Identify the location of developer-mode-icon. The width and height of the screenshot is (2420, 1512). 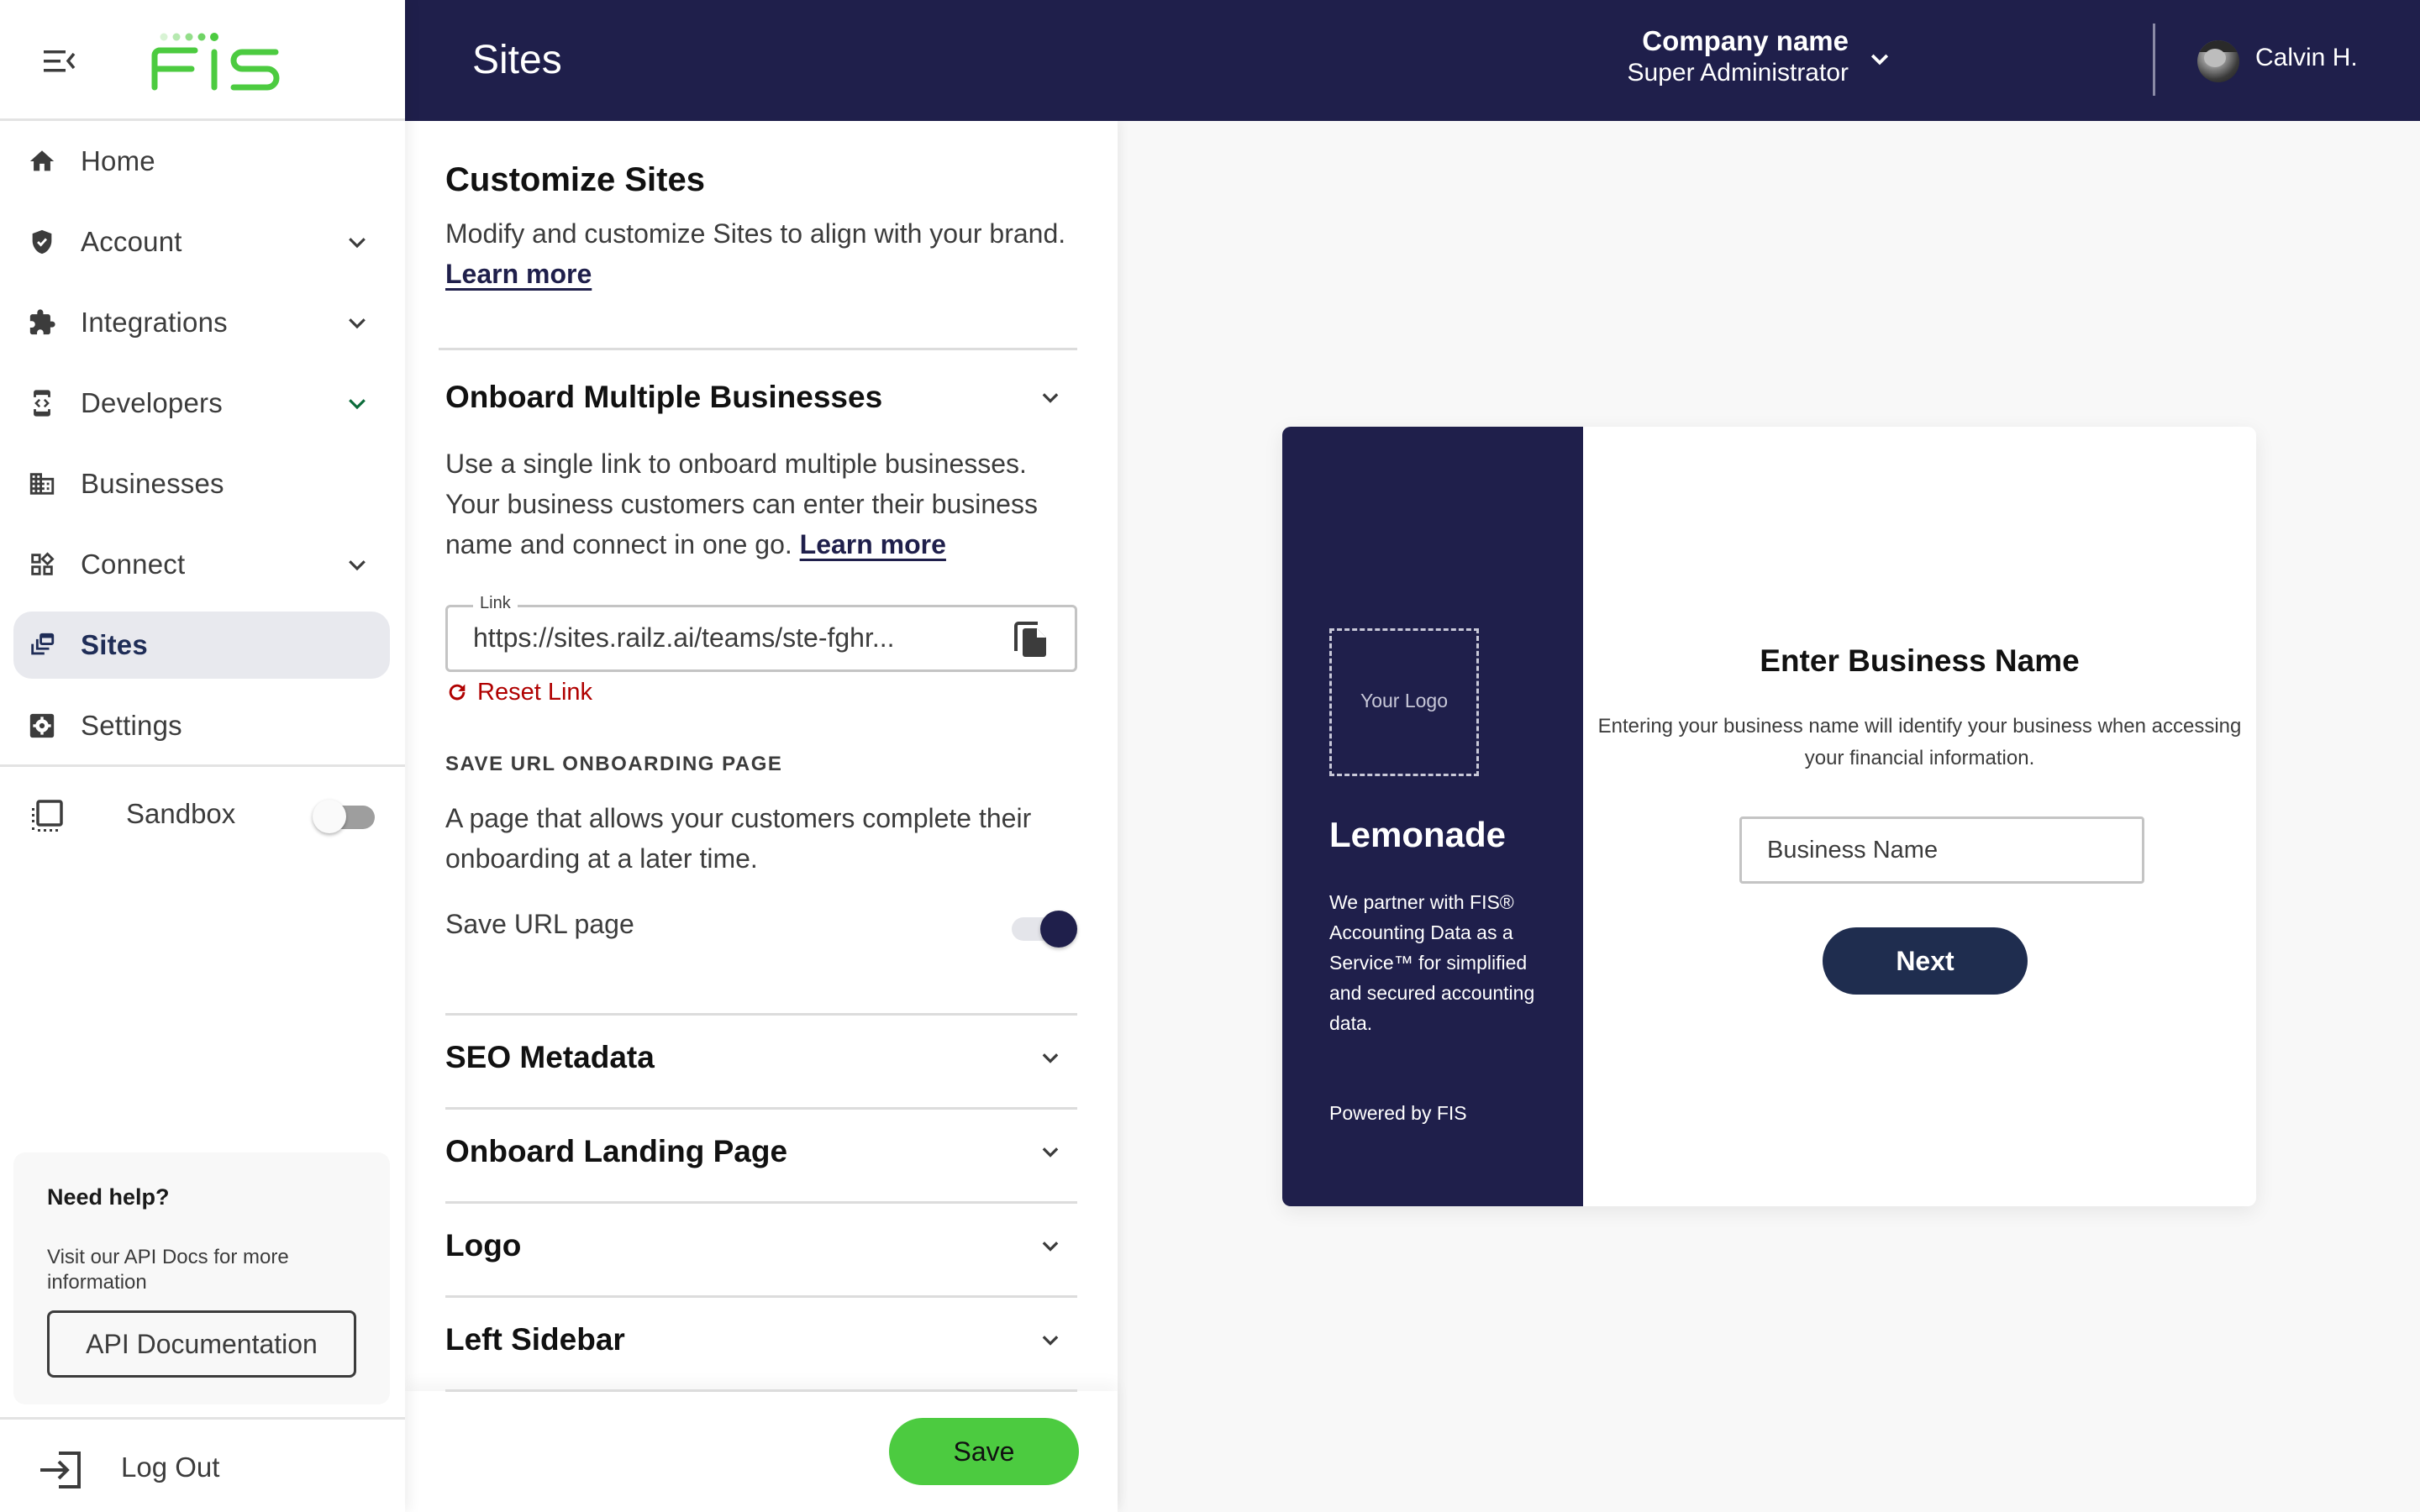
(42, 403).